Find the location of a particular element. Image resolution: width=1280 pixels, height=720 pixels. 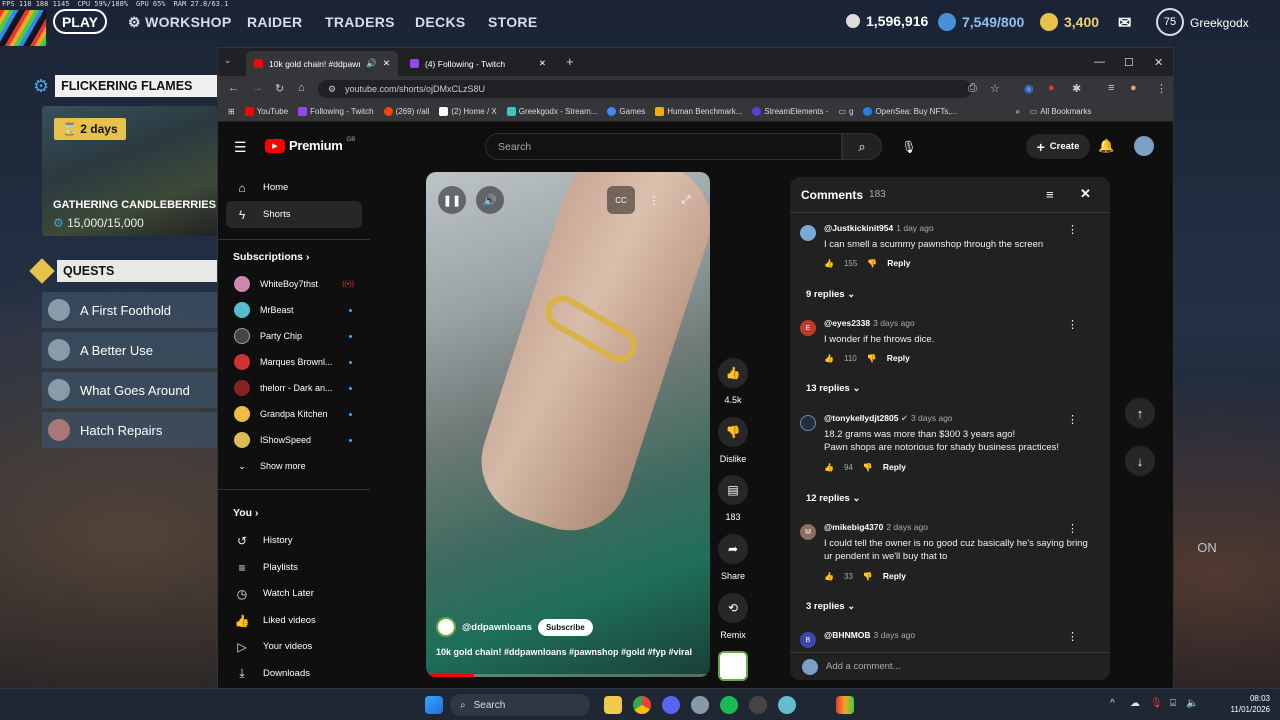

back-icon: ← is located at coordinates (233, 88).